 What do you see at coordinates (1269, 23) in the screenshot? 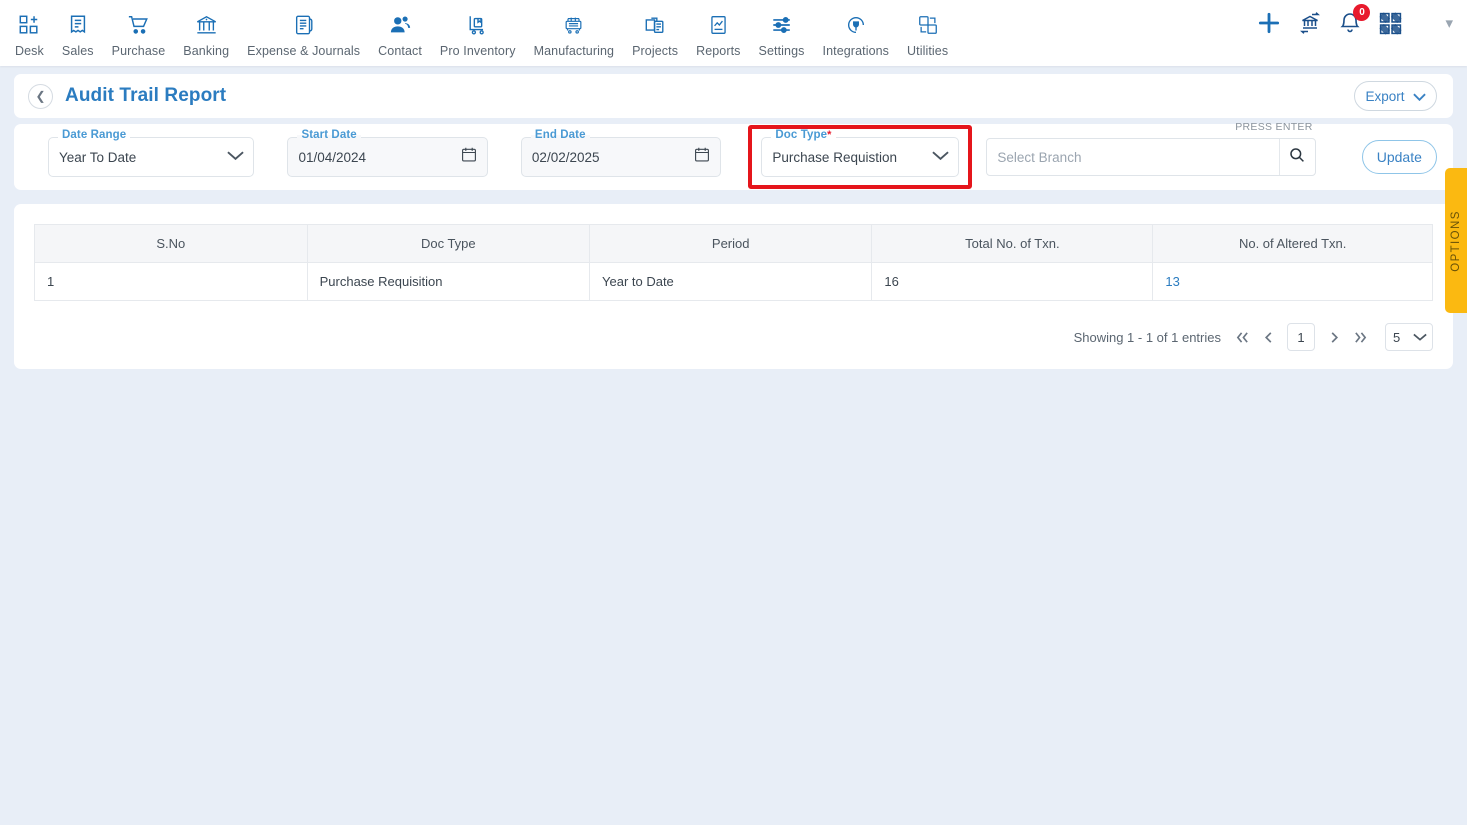
I see `plus-icon` at bounding box center [1269, 23].